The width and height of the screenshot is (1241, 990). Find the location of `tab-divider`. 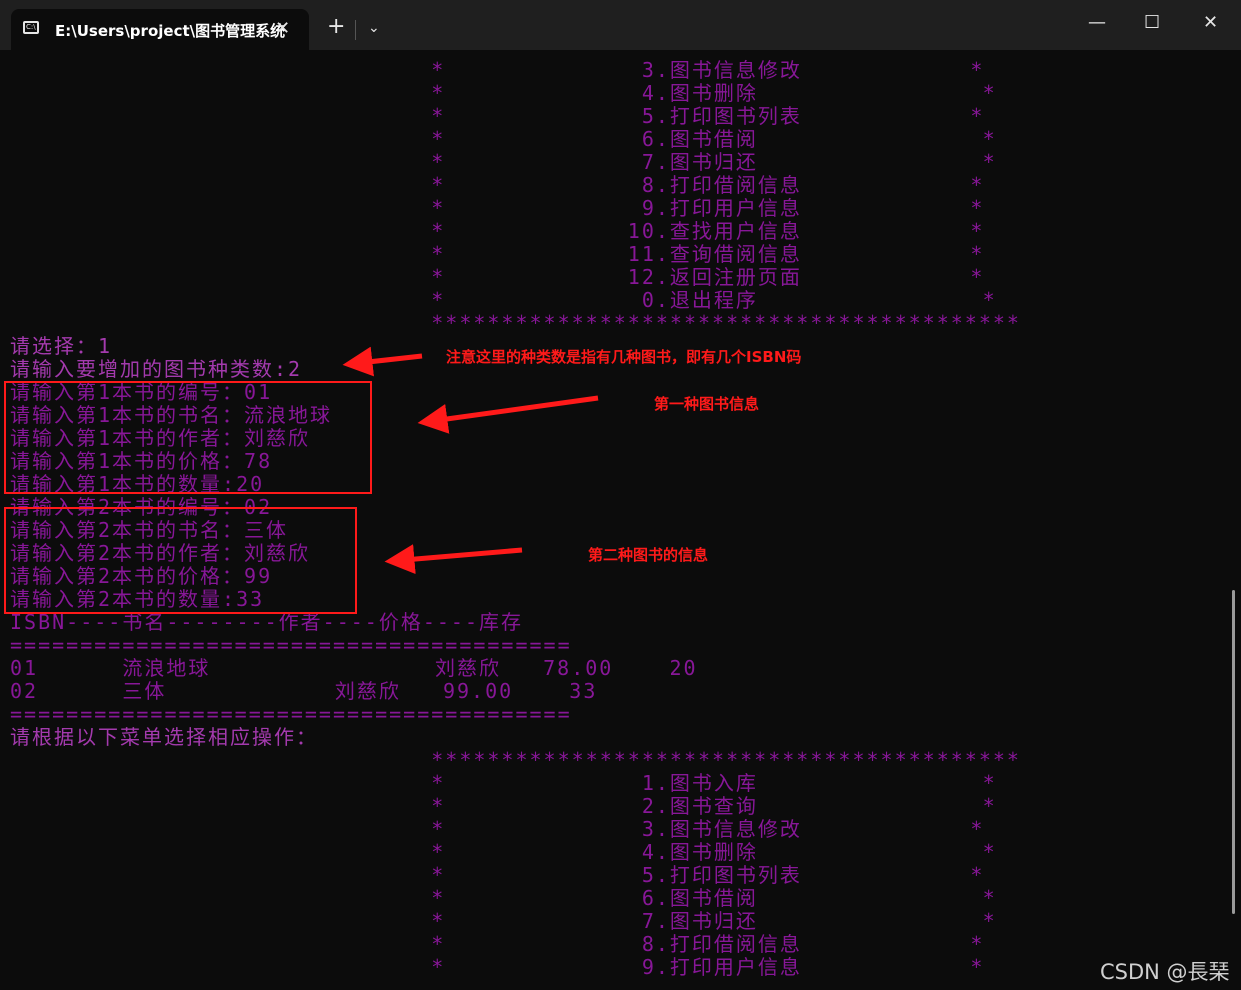

tab-divider is located at coordinates (355, 30).